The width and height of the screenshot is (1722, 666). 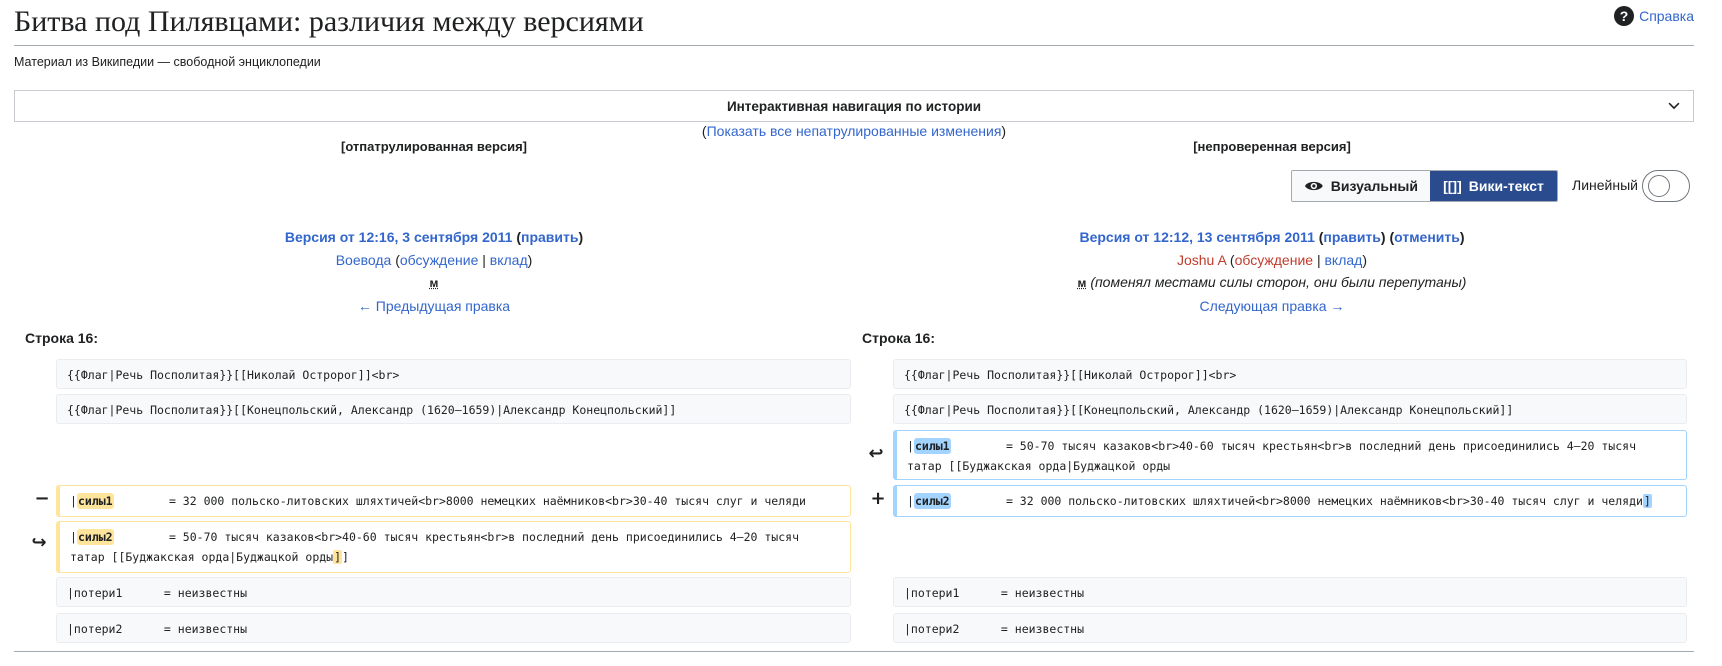 What do you see at coordinates (39, 542) in the screenshot?
I see `moved-paragraph-forward-icon: ↪` at bounding box center [39, 542].